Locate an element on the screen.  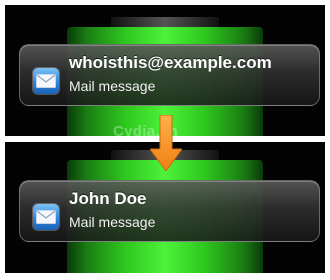
arrow-down-icon is located at coordinates (166, 143).